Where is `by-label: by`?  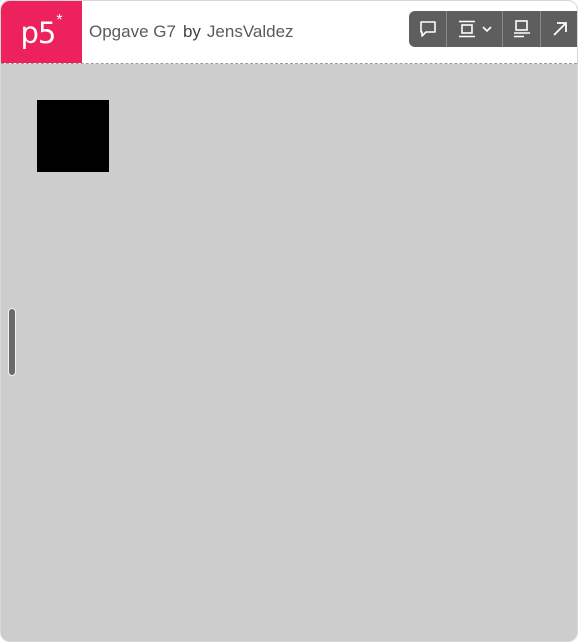 by-label: by is located at coordinates (191, 31).